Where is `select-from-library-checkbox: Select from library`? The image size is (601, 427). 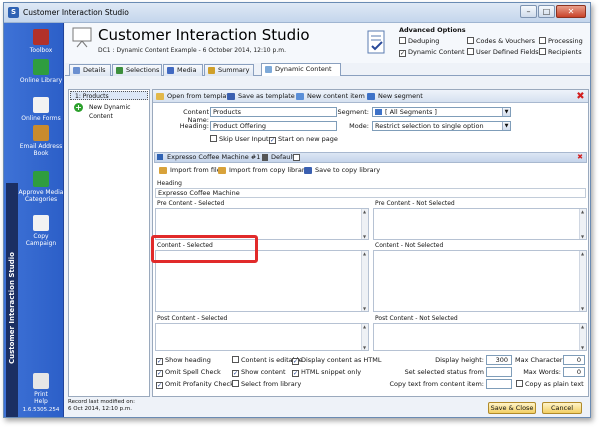
select-from-library-checkbox: Select from library is located at coordinates (266, 384).